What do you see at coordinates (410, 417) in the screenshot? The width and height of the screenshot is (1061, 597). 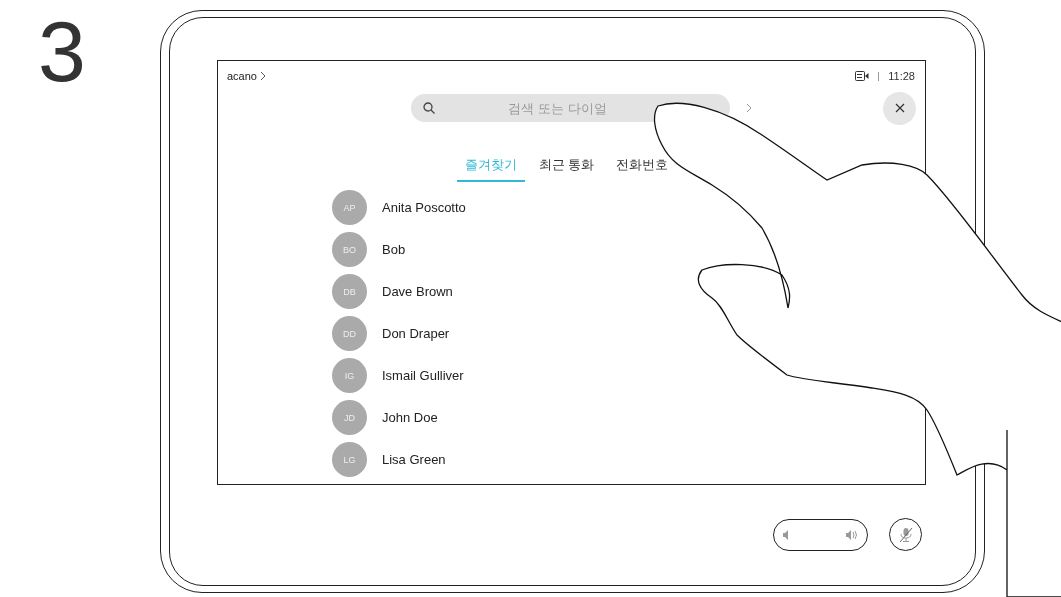 I see `contact-name: John Doe` at bounding box center [410, 417].